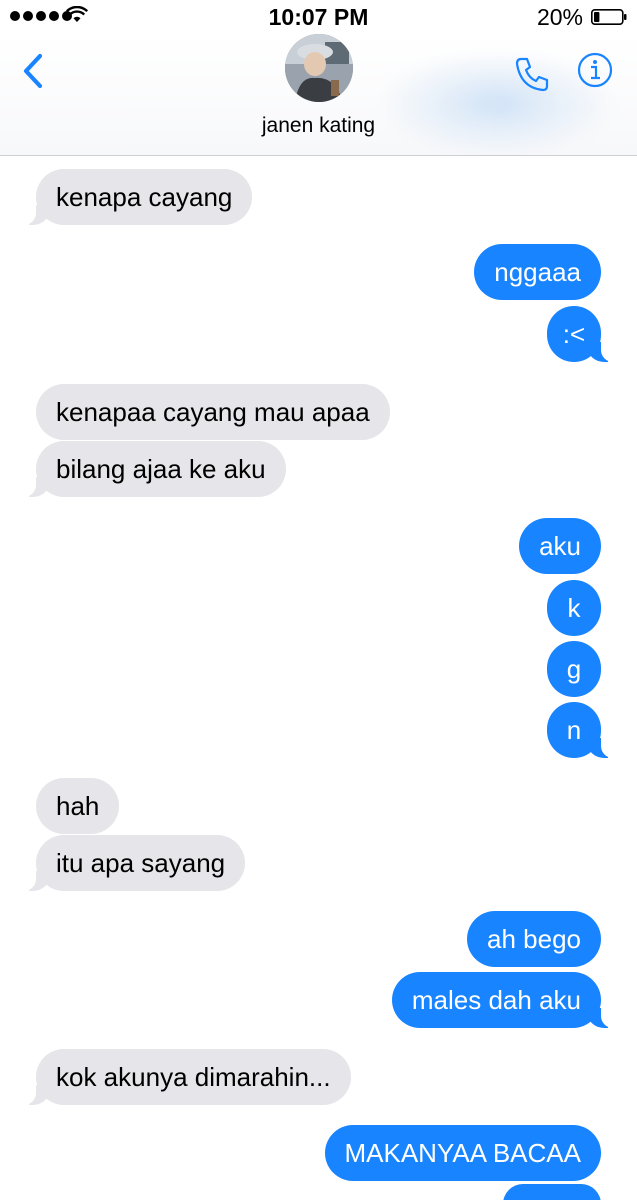 The image size is (637, 1200). What do you see at coordinates (34, 71) in the screenshot?
I see `chevron-left-icon` at bounding box center [34, 71].